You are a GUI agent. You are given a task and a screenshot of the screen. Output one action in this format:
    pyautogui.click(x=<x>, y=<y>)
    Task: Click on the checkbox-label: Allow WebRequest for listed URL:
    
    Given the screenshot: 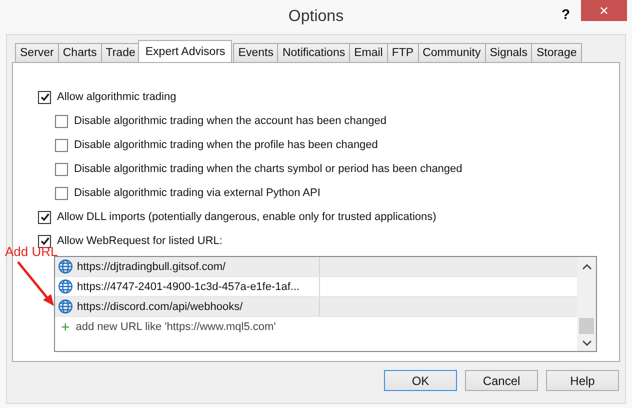 What is the action you would take?
    pyautogui.click(x=139, y=241)
    